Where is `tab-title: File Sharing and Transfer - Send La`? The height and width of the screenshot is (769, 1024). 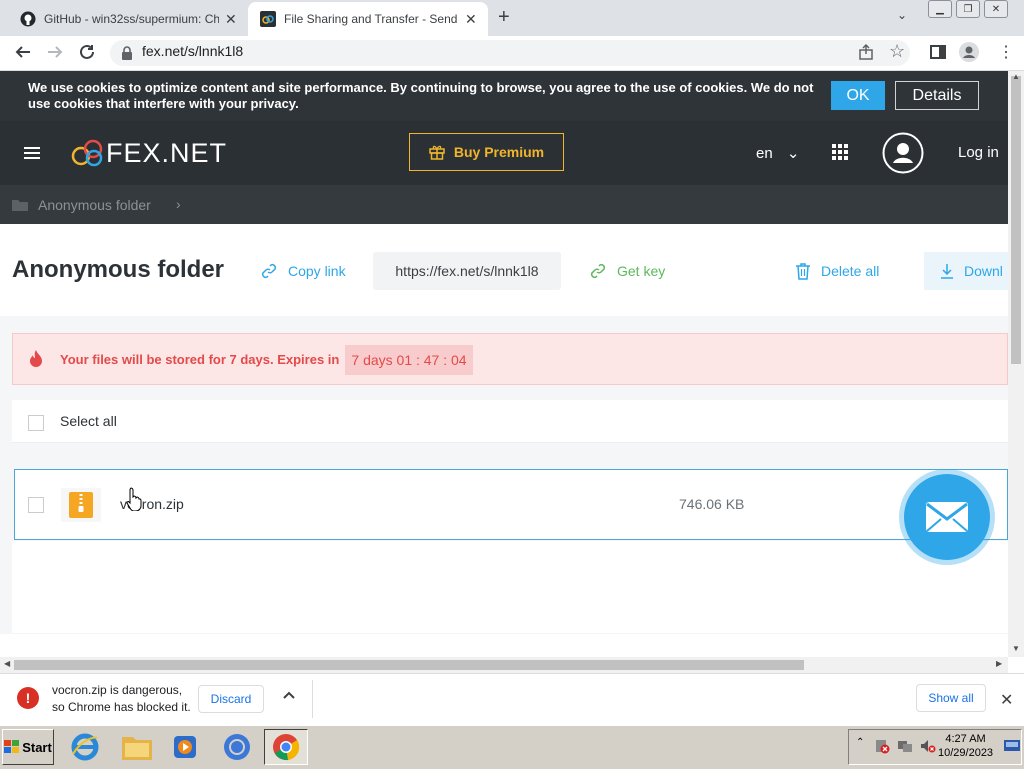
tab-title: File Sharing and Transfer - Send La is located at coordinates (371, 19).